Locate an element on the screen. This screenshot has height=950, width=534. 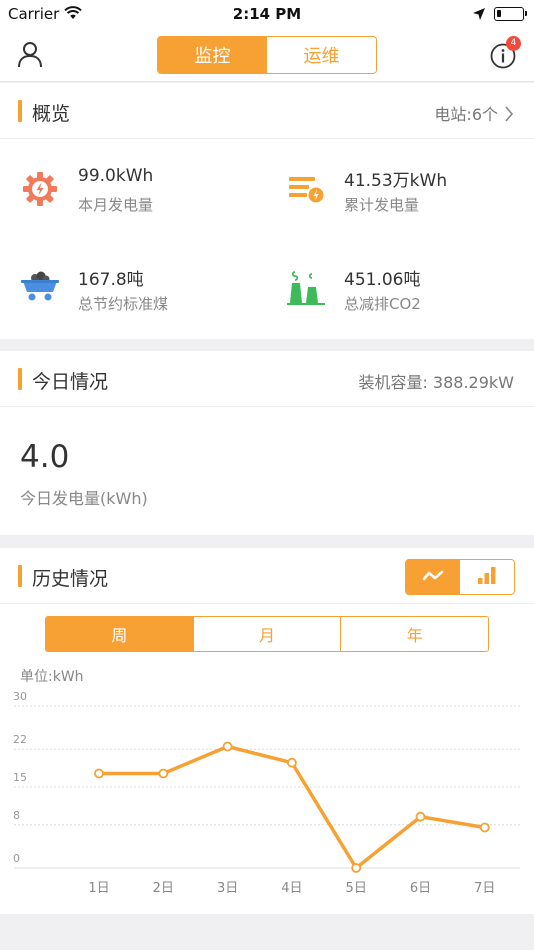
top-nav-bar: 监控 运维 4 is located at coordinates (267, 55).